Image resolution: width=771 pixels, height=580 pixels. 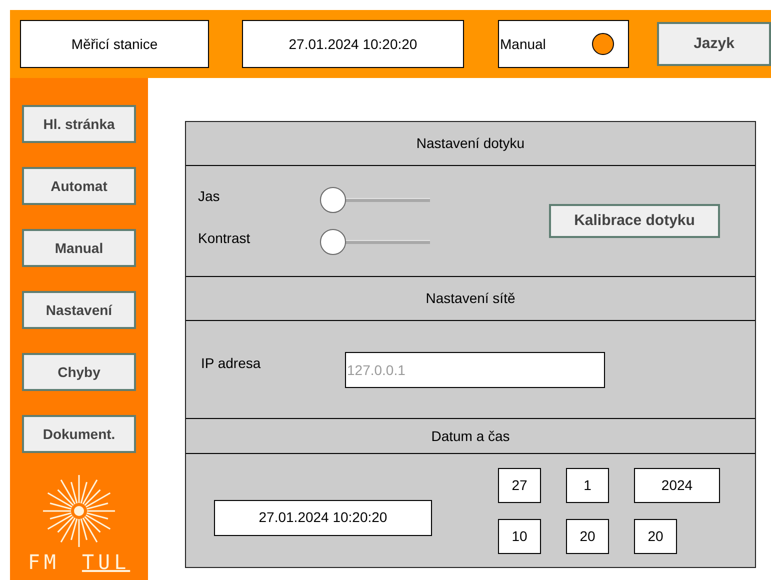 What do you see at coordinates (79, 511) in the screenshot?
I see `sun-logo-icon` at bounding box center [79, 511].